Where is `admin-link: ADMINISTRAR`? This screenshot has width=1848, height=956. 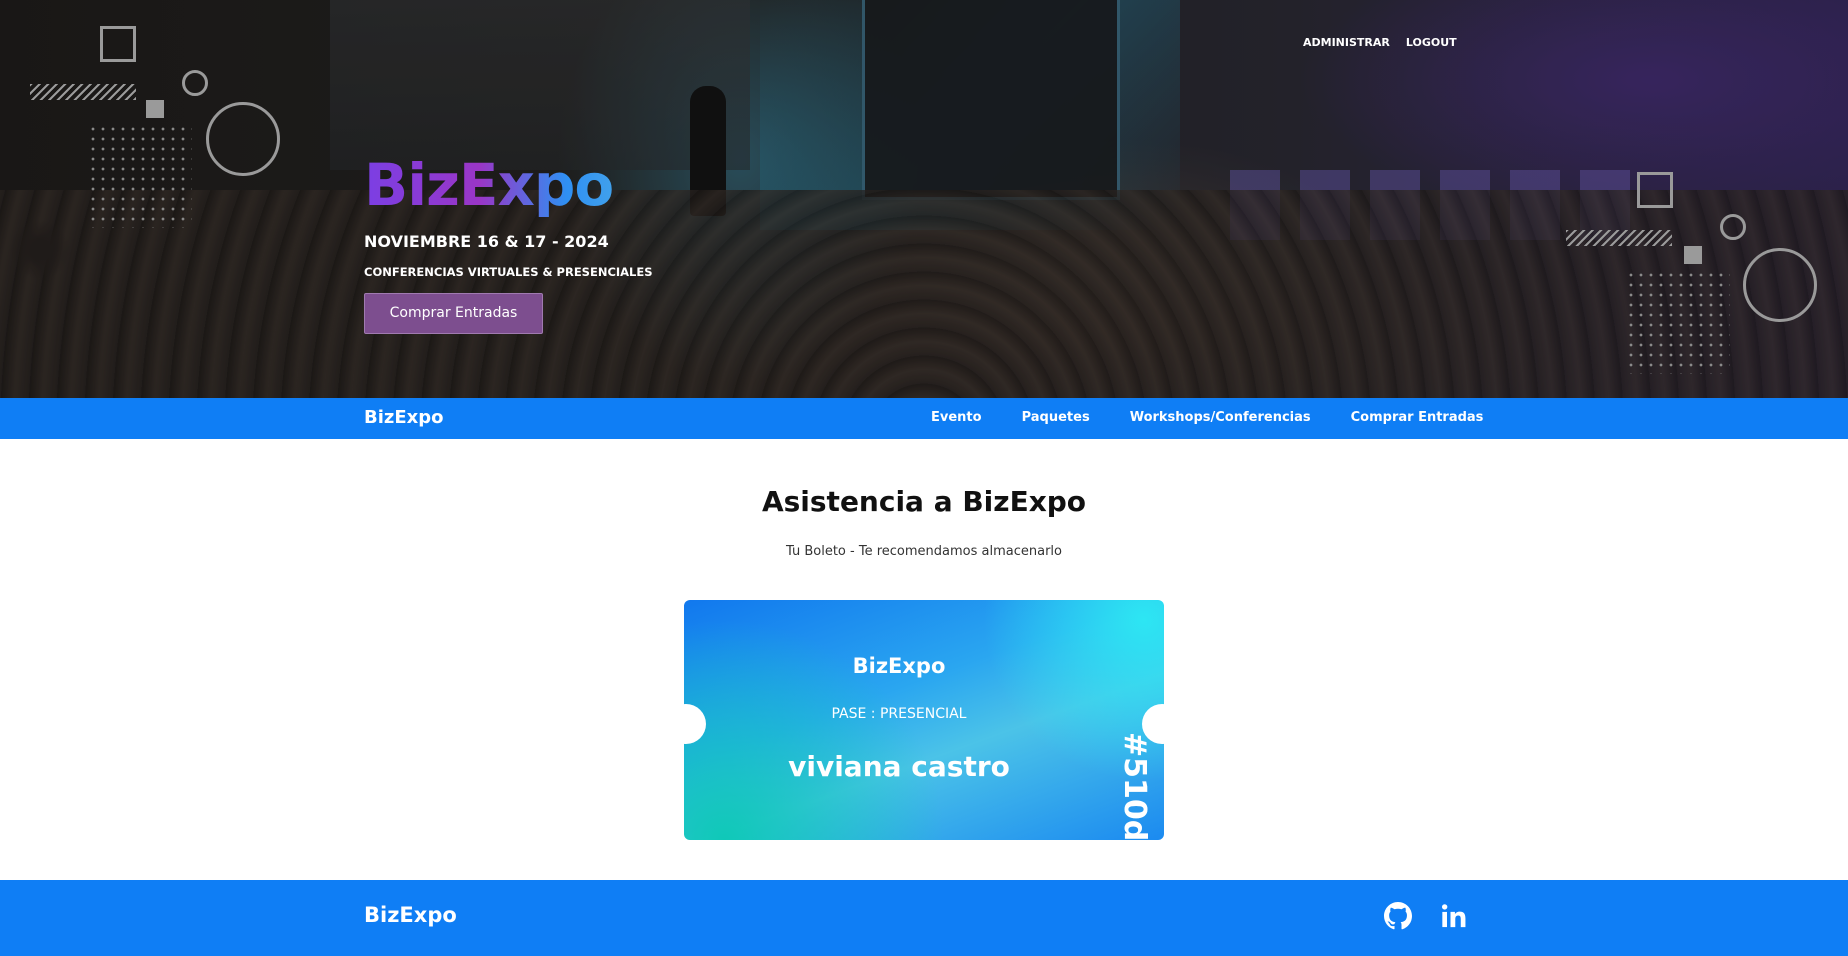 admin-link: ADMINISTRAR is located at coordinates (1346, 42).